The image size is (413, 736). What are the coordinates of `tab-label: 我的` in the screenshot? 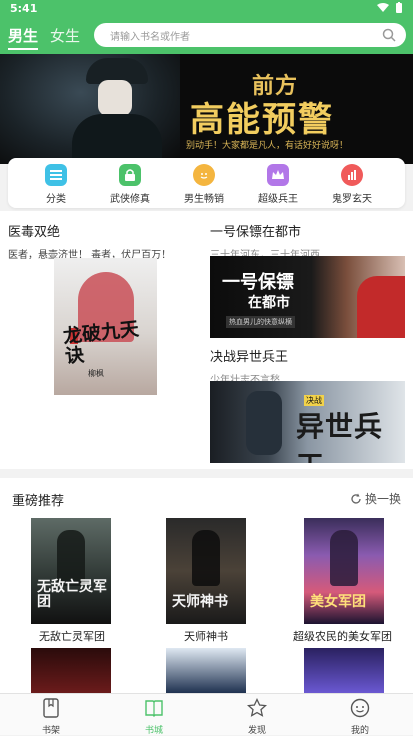 It's located at (359, 731).